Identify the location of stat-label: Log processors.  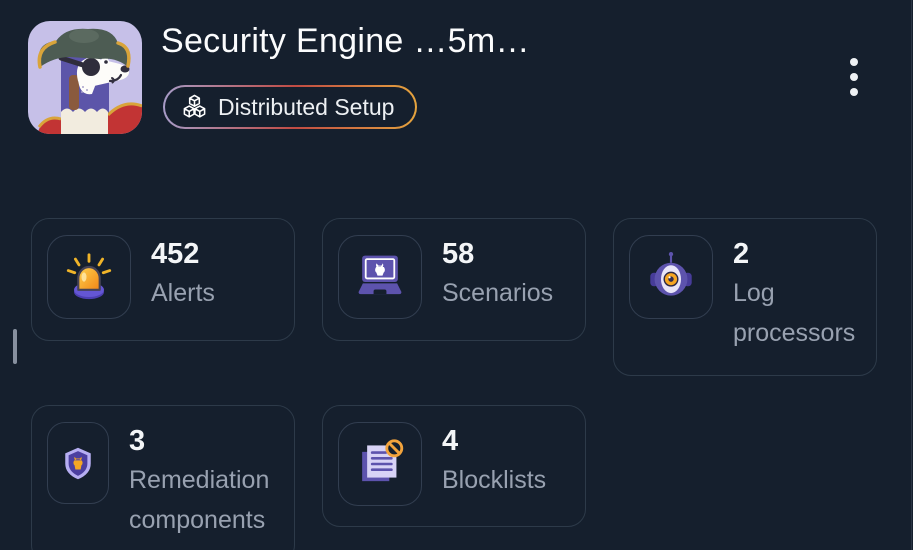
(794, 313).